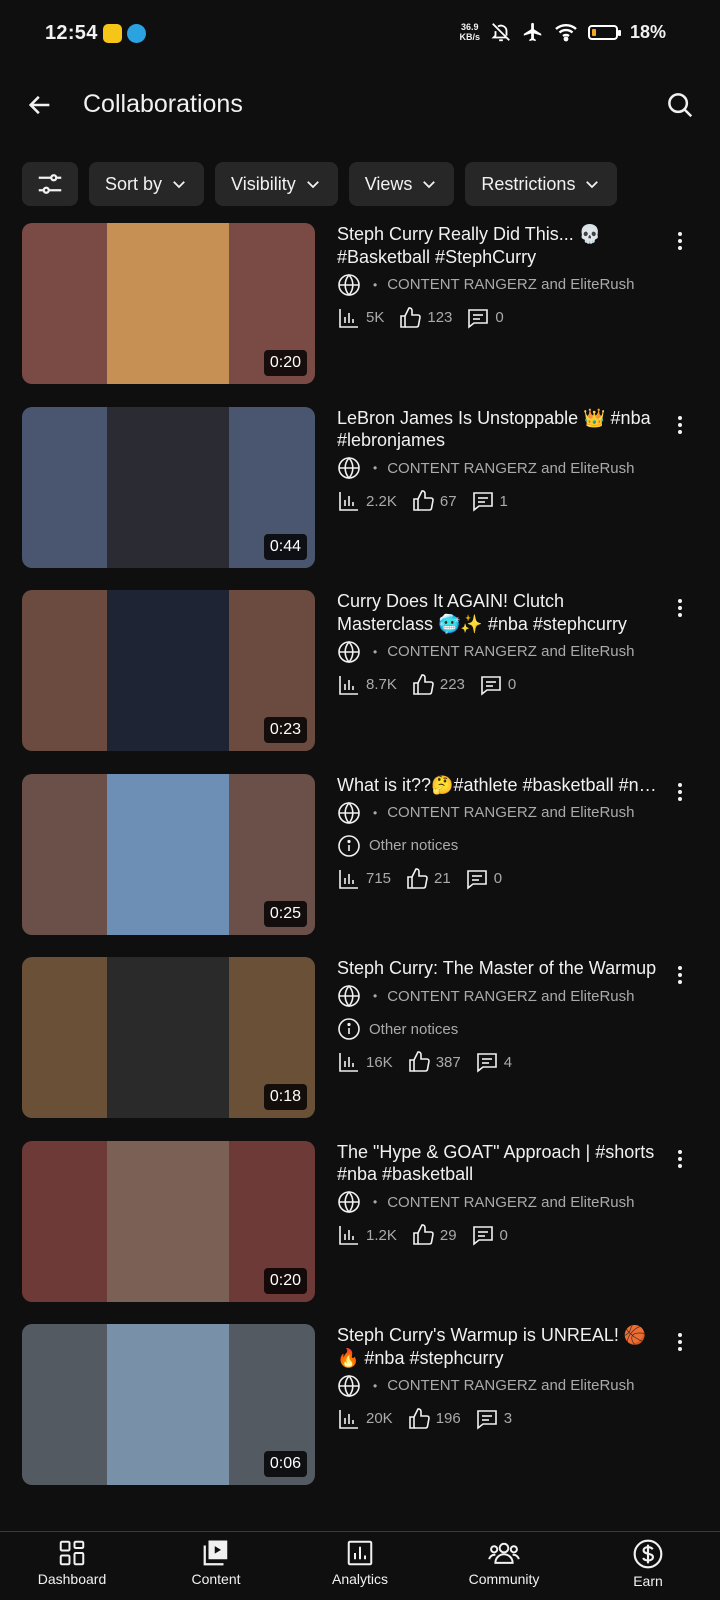 The image size is (720, 1600). I want to click on restrictions-label: Restrictions, so click(528, 183).